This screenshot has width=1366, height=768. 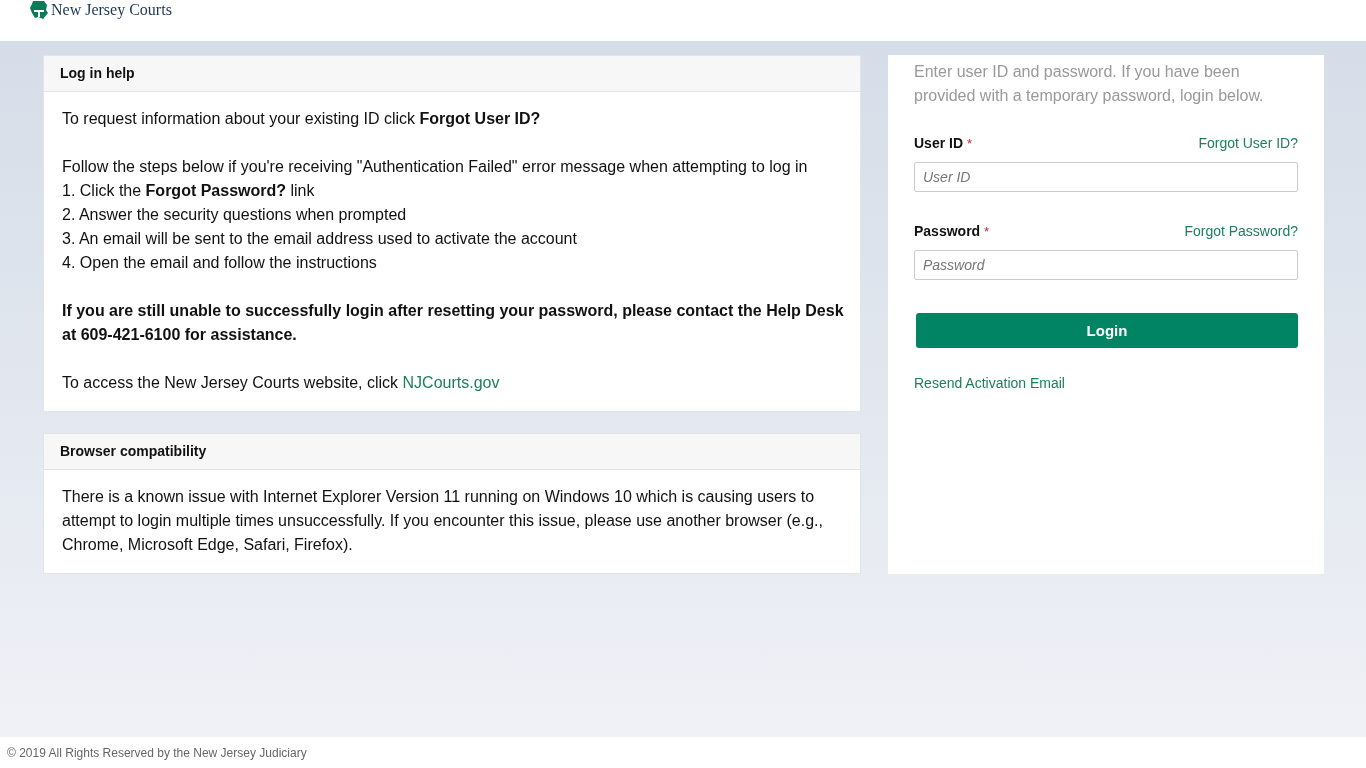 I want to click on resend-link: Resend Activation Email, so click(x=989, y=383).